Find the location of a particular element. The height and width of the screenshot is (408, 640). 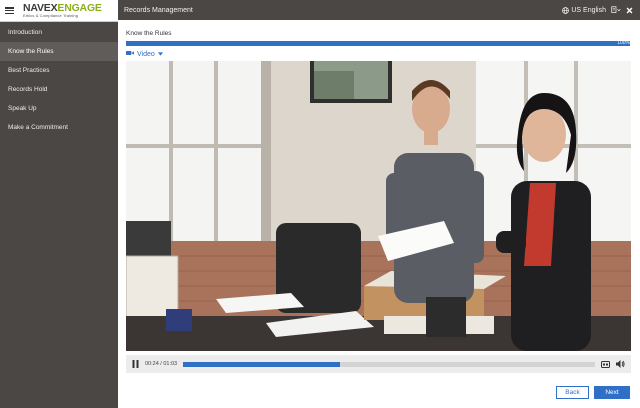

logo-text-navex: NAVEX is located at coordinates (40, 7).